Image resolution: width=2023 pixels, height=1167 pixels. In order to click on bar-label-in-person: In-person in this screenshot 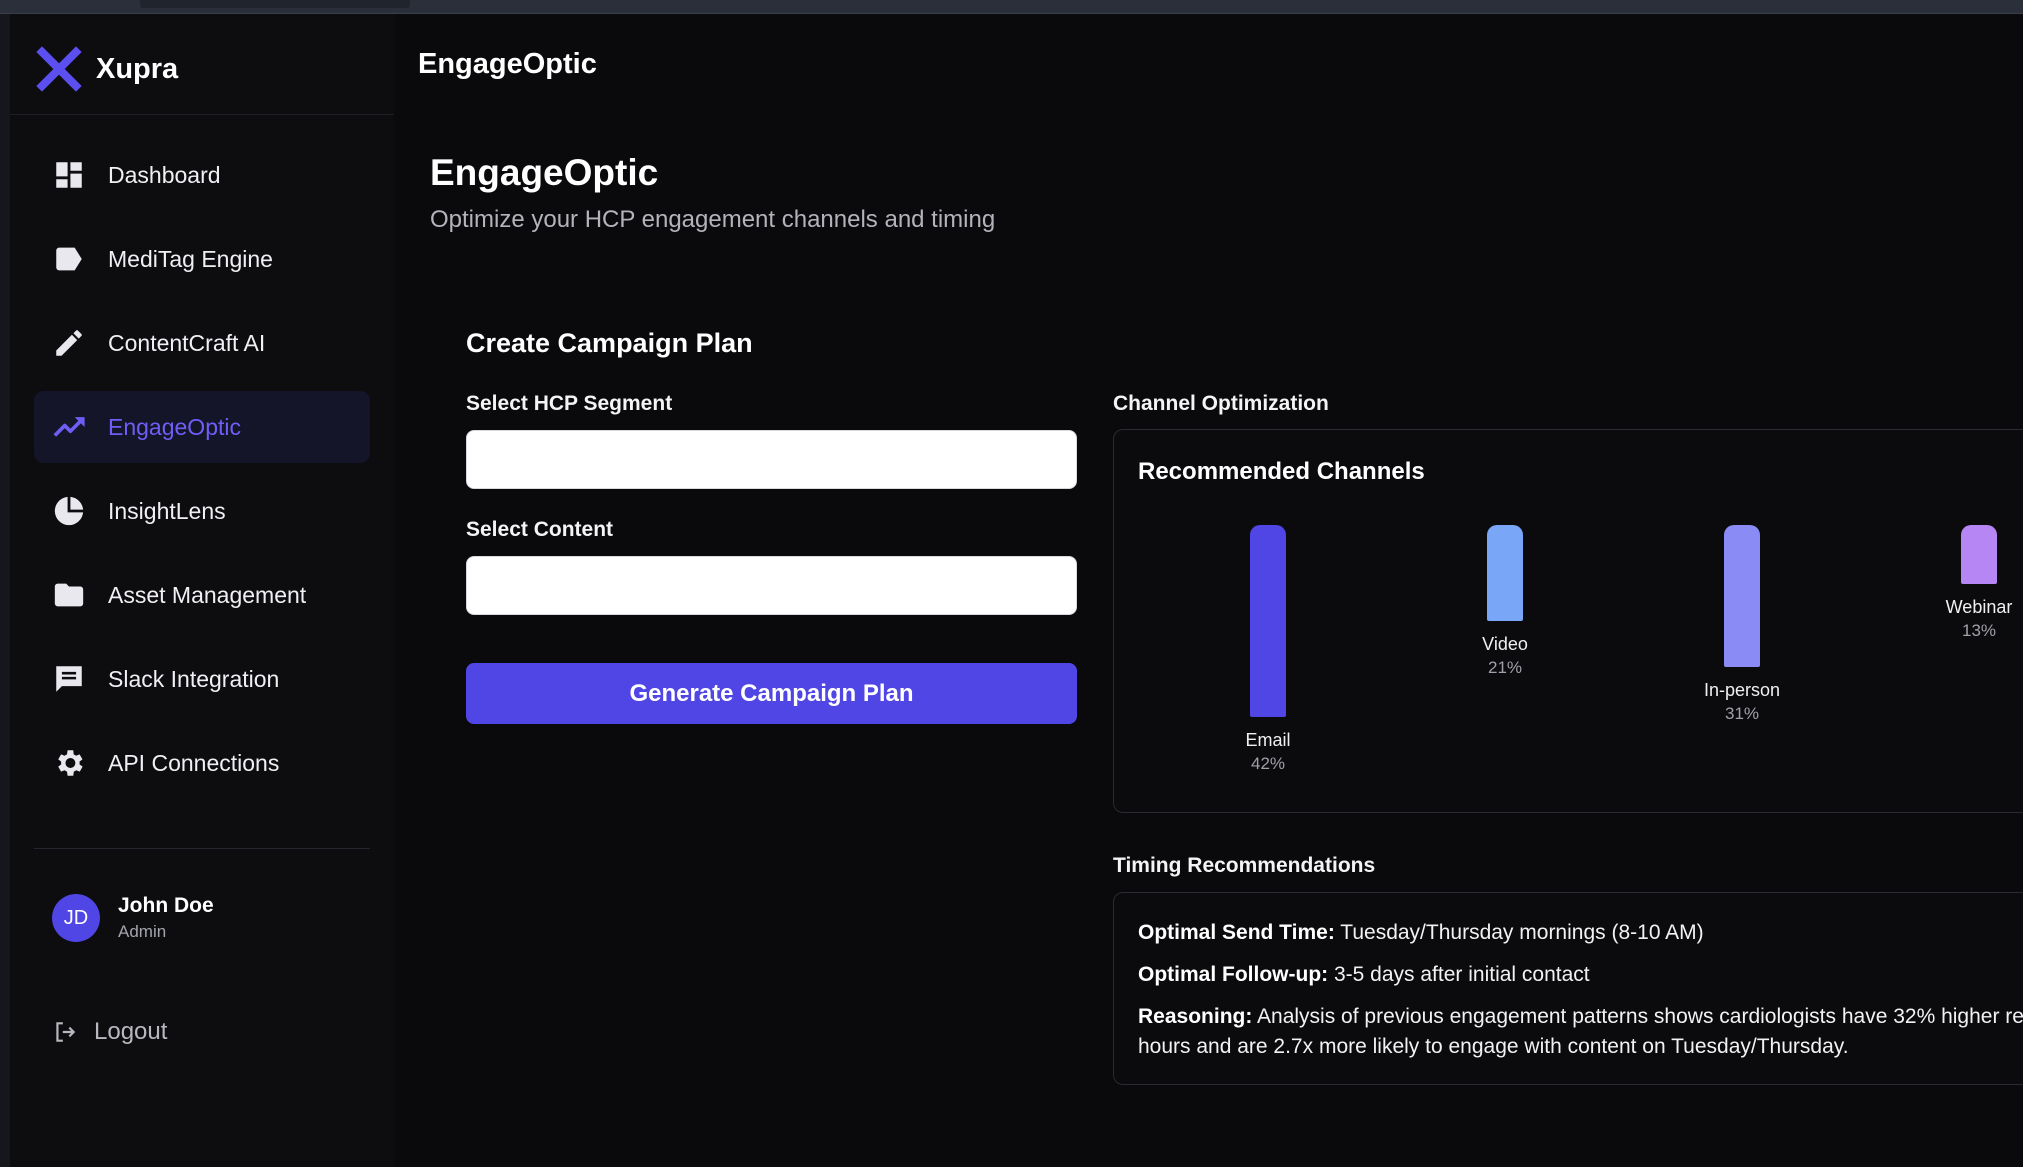, I will do `click(1742, 690)`.